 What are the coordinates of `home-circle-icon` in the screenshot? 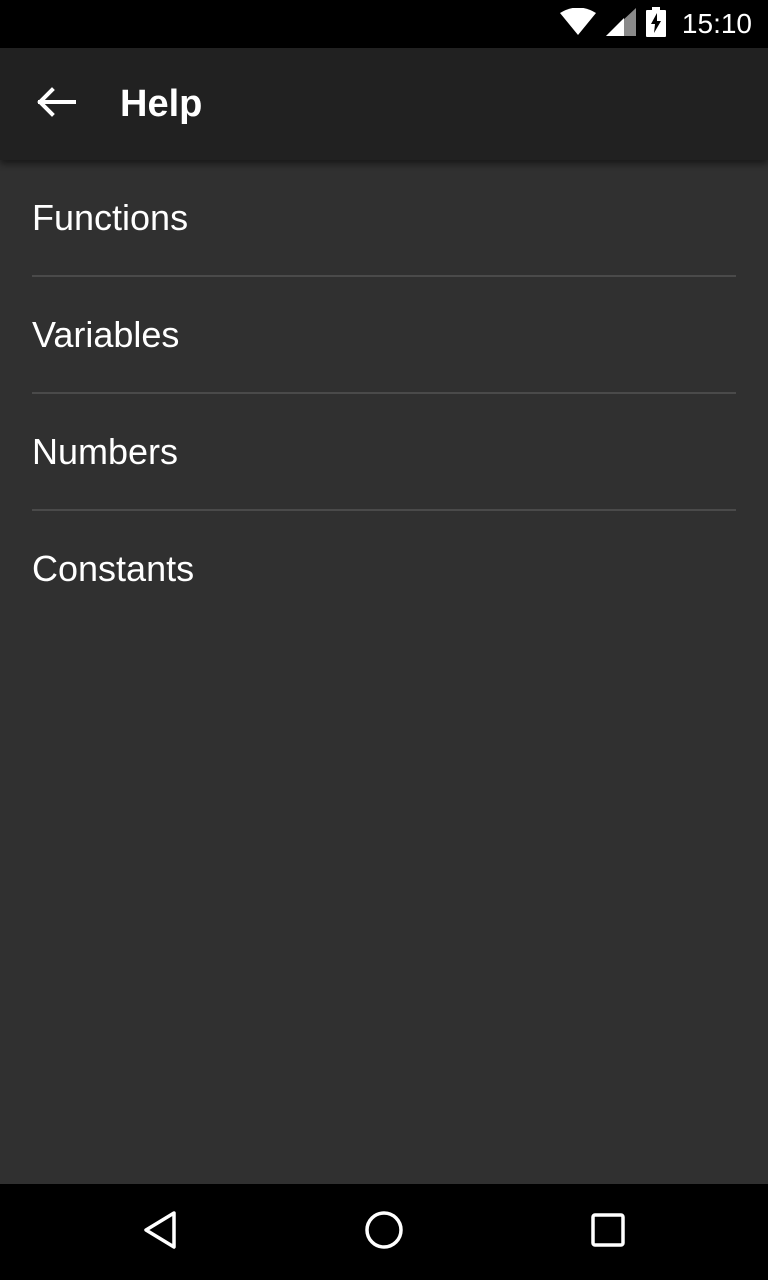 It's located at (384, 1232).